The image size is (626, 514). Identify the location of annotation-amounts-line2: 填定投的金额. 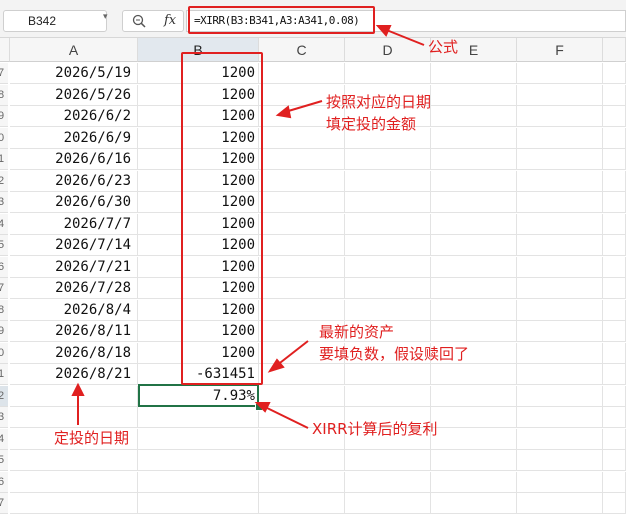
(371, 124).